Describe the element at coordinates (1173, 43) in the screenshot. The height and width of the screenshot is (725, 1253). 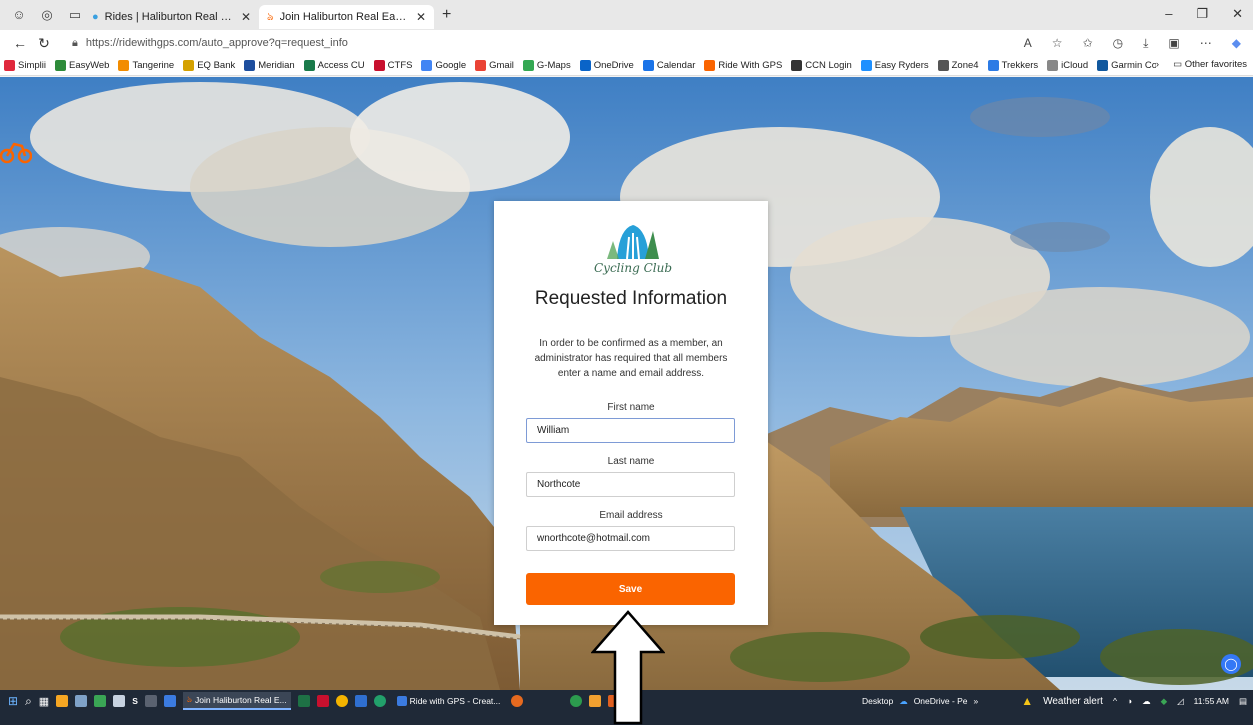
I see `extensions-icon: ▣` at that location.